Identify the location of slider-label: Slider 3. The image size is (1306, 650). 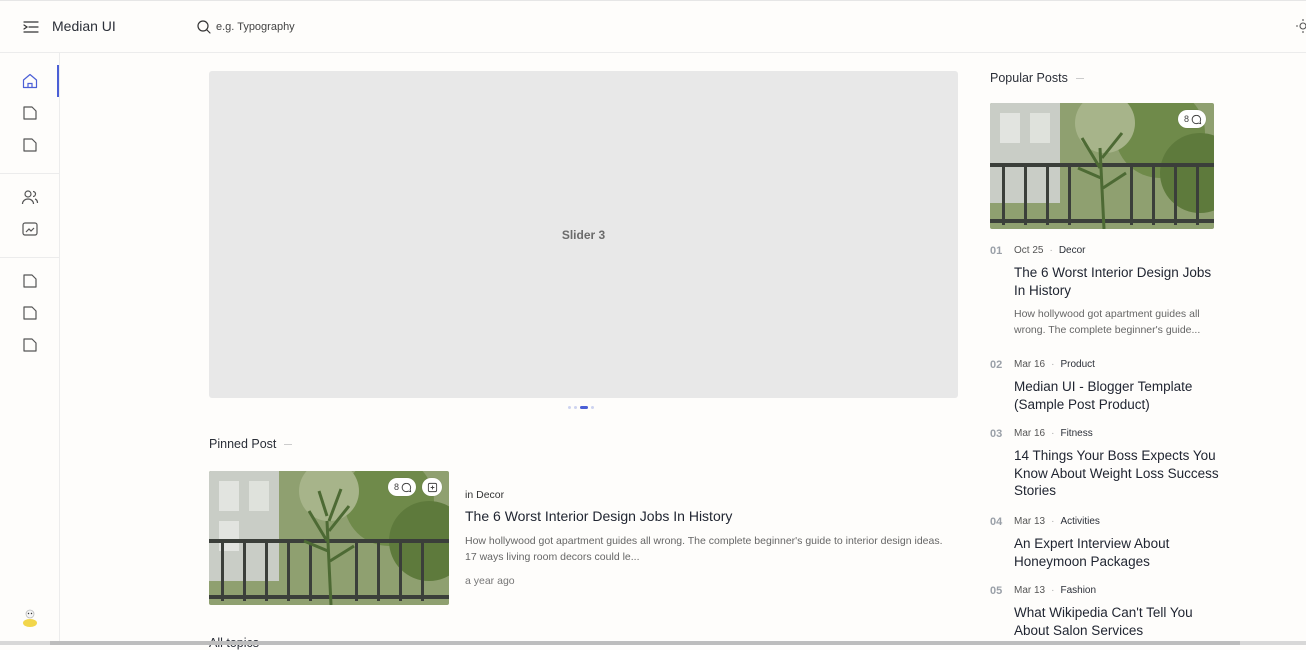
(583, 234).